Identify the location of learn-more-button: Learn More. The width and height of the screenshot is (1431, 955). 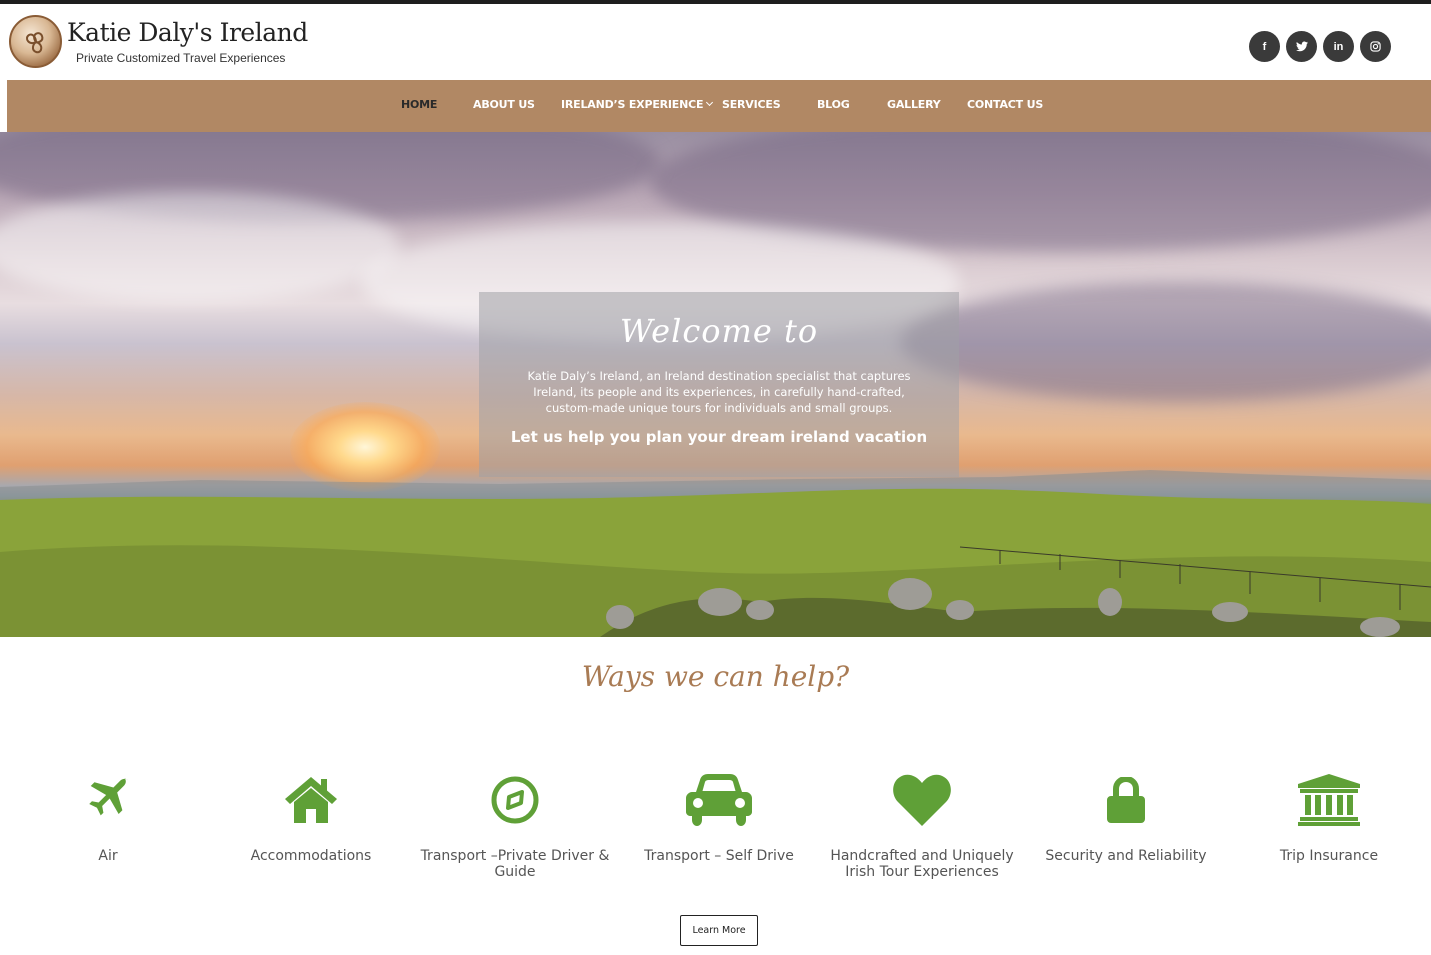
(719, 930).